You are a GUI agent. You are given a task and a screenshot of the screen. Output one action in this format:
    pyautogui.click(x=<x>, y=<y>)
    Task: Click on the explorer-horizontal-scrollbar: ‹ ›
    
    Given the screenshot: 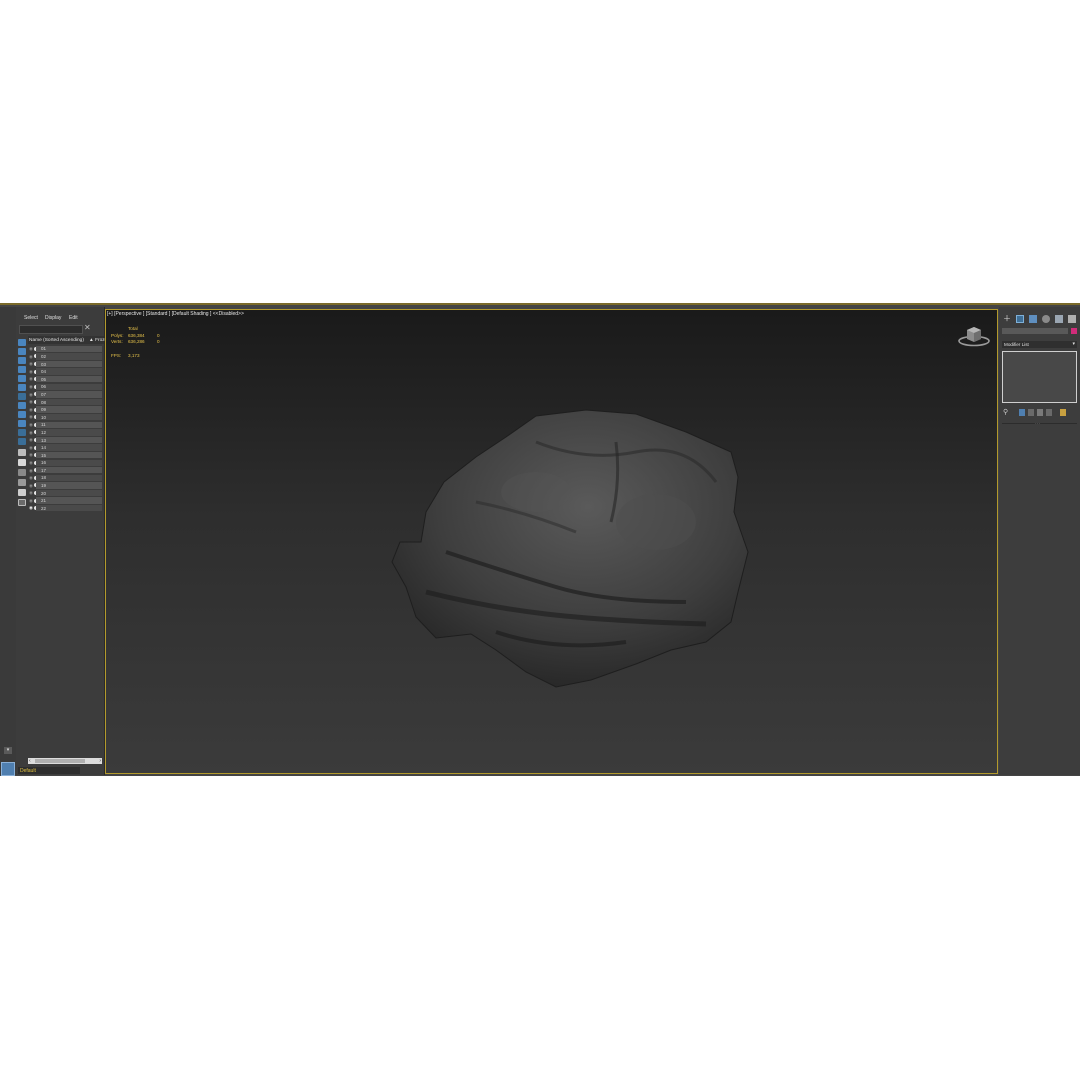 What is the action you would take?
    pyautogui.click(x=65, y=761)
    